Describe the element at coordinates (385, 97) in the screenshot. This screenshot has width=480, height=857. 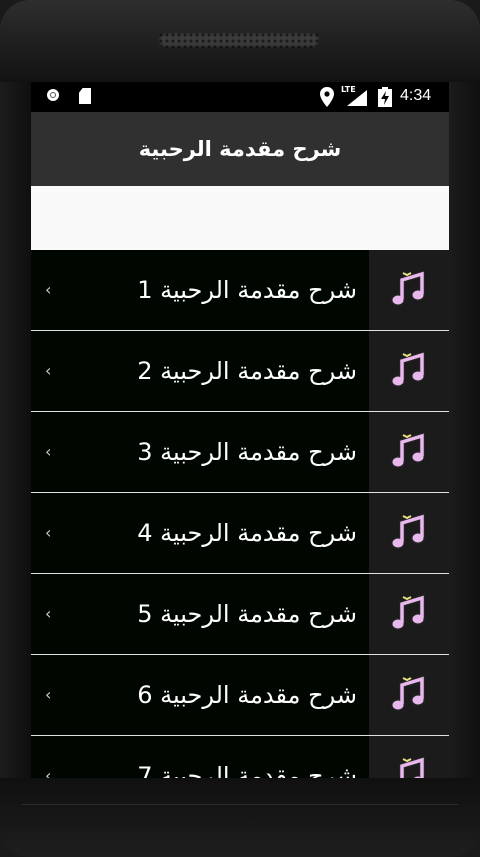
I see `battery-charging-icon` at that location.